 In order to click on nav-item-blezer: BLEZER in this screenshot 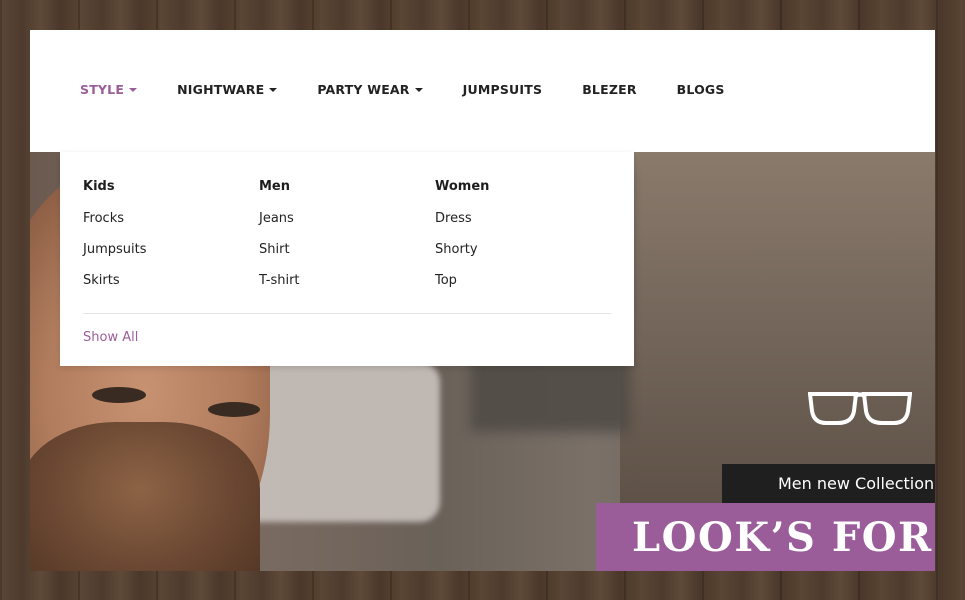, I will do `click(609, 89)`.